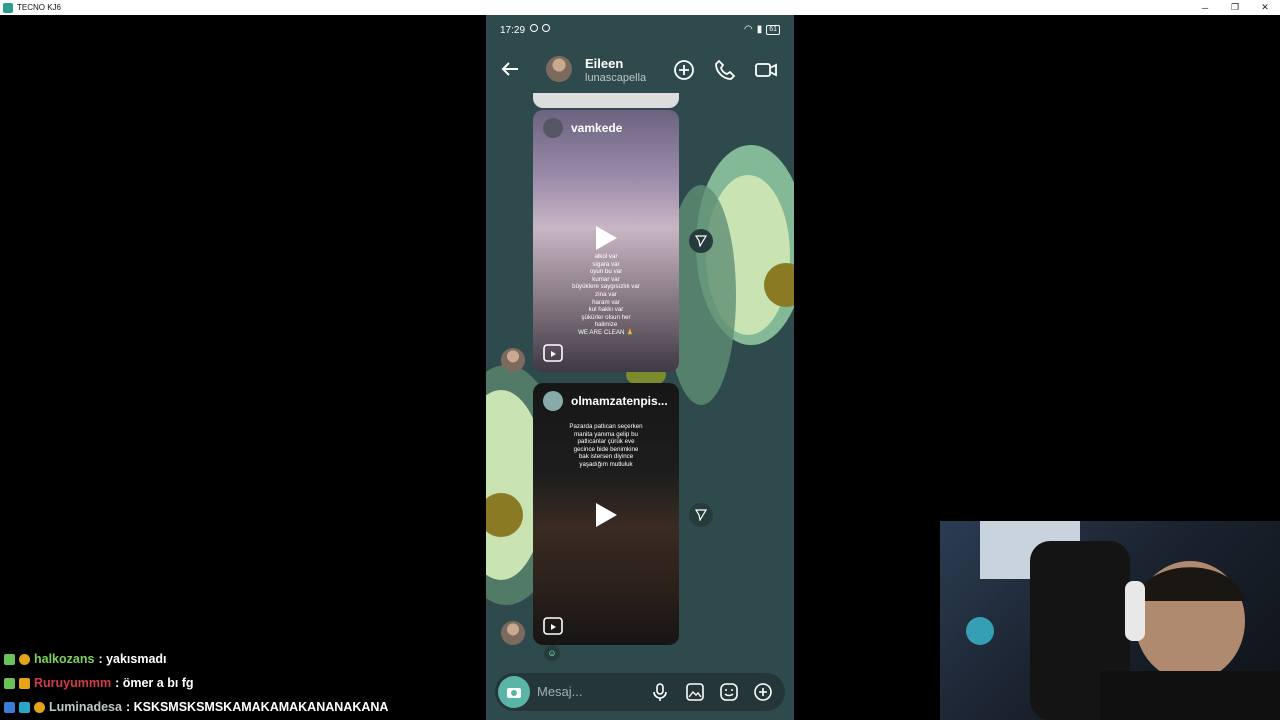 Image resolution: width=1280 pixels, height=720 pixels. What do you see at coordinates (1265, 7) in the screenshot?
I see `close-button: ✕` at bounding box center [1265, 7].